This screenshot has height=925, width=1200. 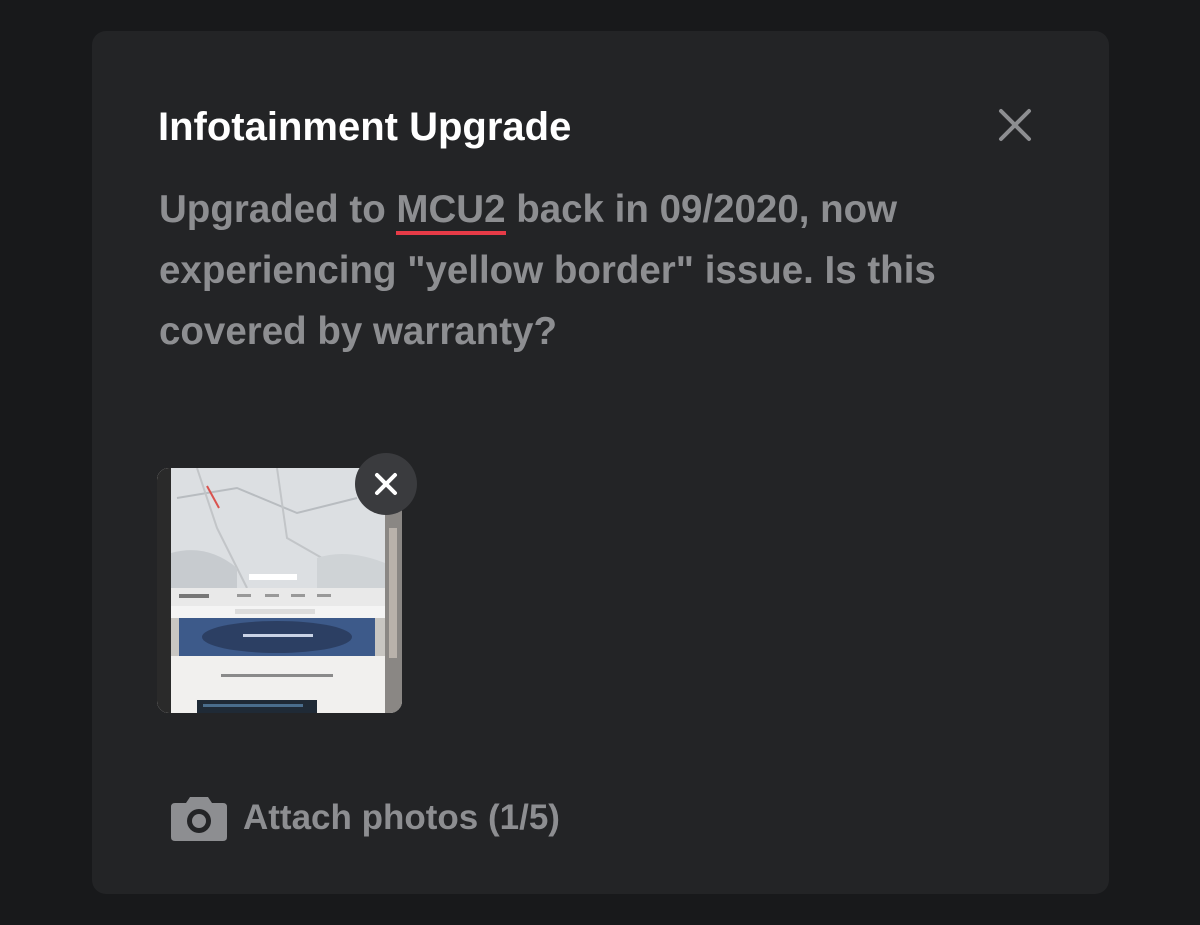 What do you see at coordinates (199, 819) in the screenshot?
I see `camera-icon` at bounding box center [199, 819].